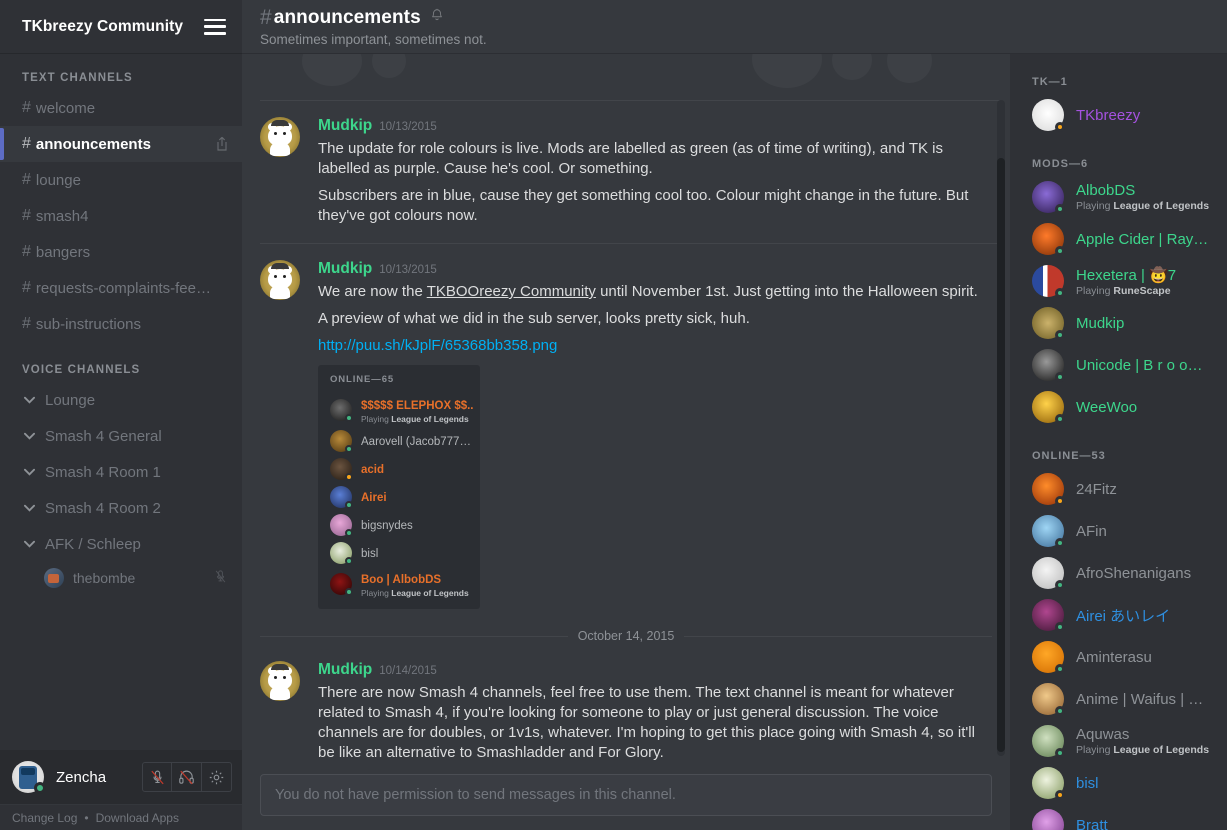 Image resolution: width=1227 pixels, height=830 pixels. Describe the element at coordinates (266, 17) in the screenshot. I see `hash-icon: #` at that location.